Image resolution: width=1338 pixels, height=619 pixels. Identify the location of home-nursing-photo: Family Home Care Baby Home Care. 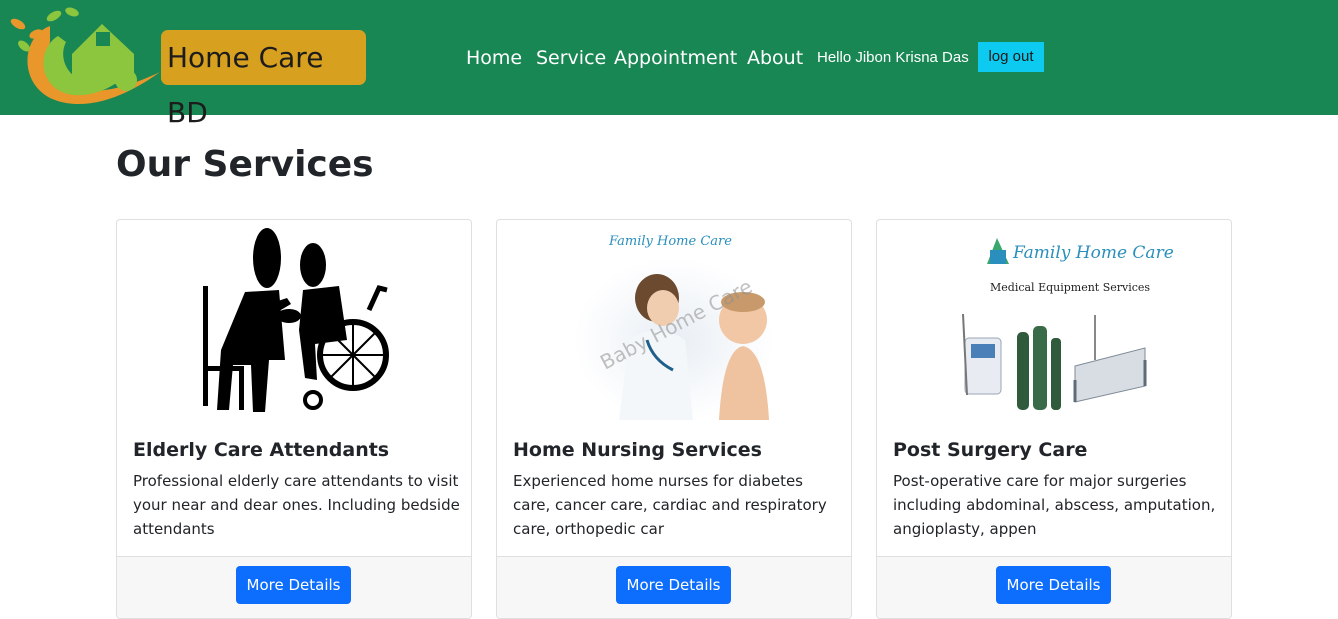
(674, 328).